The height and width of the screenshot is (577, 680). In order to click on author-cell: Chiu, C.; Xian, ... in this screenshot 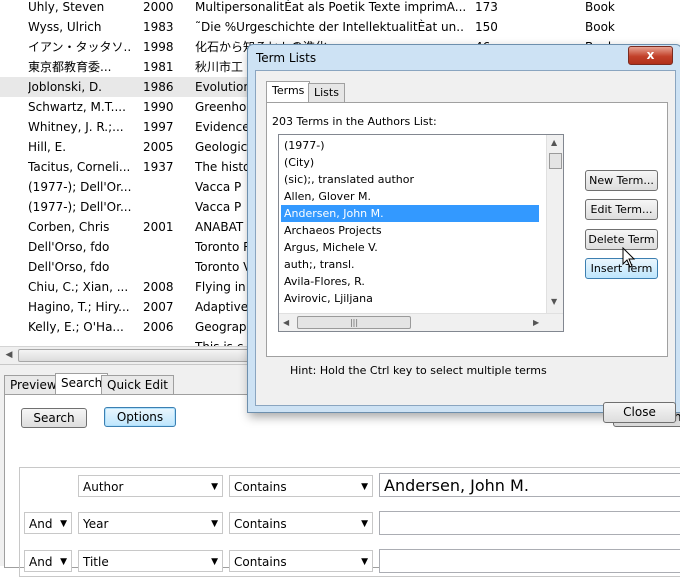, I will do `click(78, 287)`.